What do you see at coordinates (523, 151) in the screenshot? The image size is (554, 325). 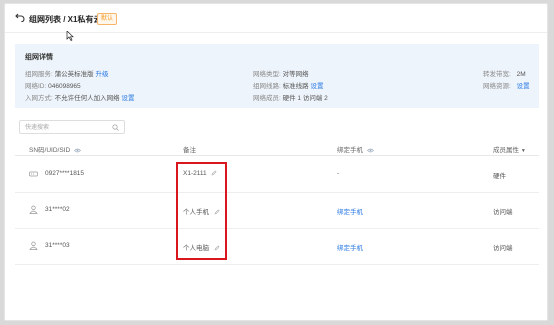 I see `chevron-down-icon: ▼` at bounding box center [523, 151].